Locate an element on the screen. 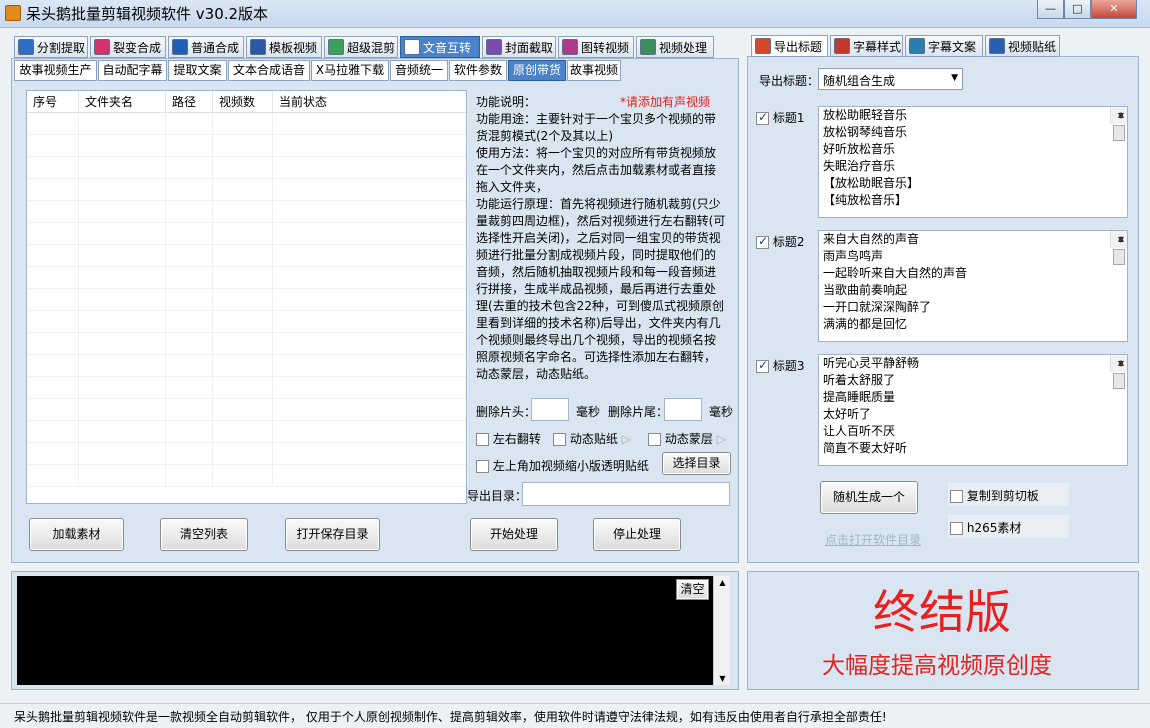  sub-tab-7: 软件参数 is located at coordinates (478, 70).